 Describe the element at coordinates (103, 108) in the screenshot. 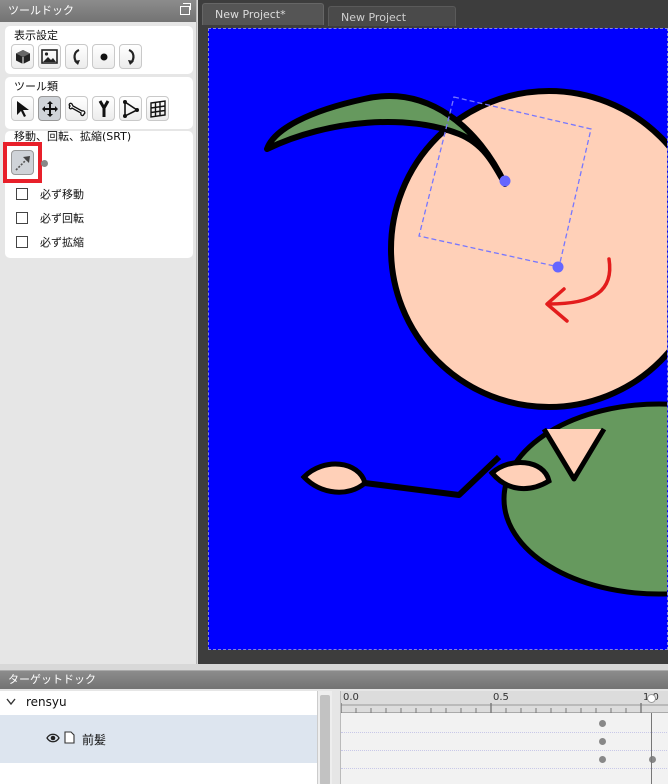

I see `bone-branch-icon` at that location.